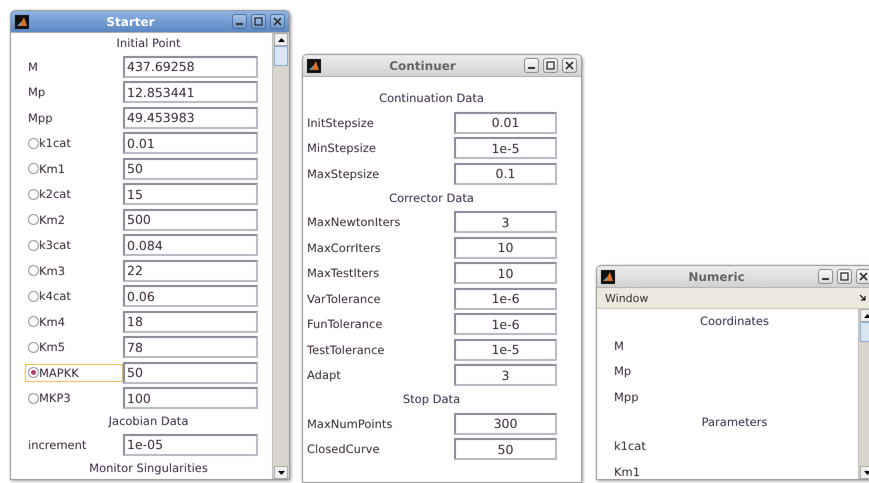  Describe the element at coordinates (735, 321) in the screenshot. I see `section-heading: Coordinates` at that location.